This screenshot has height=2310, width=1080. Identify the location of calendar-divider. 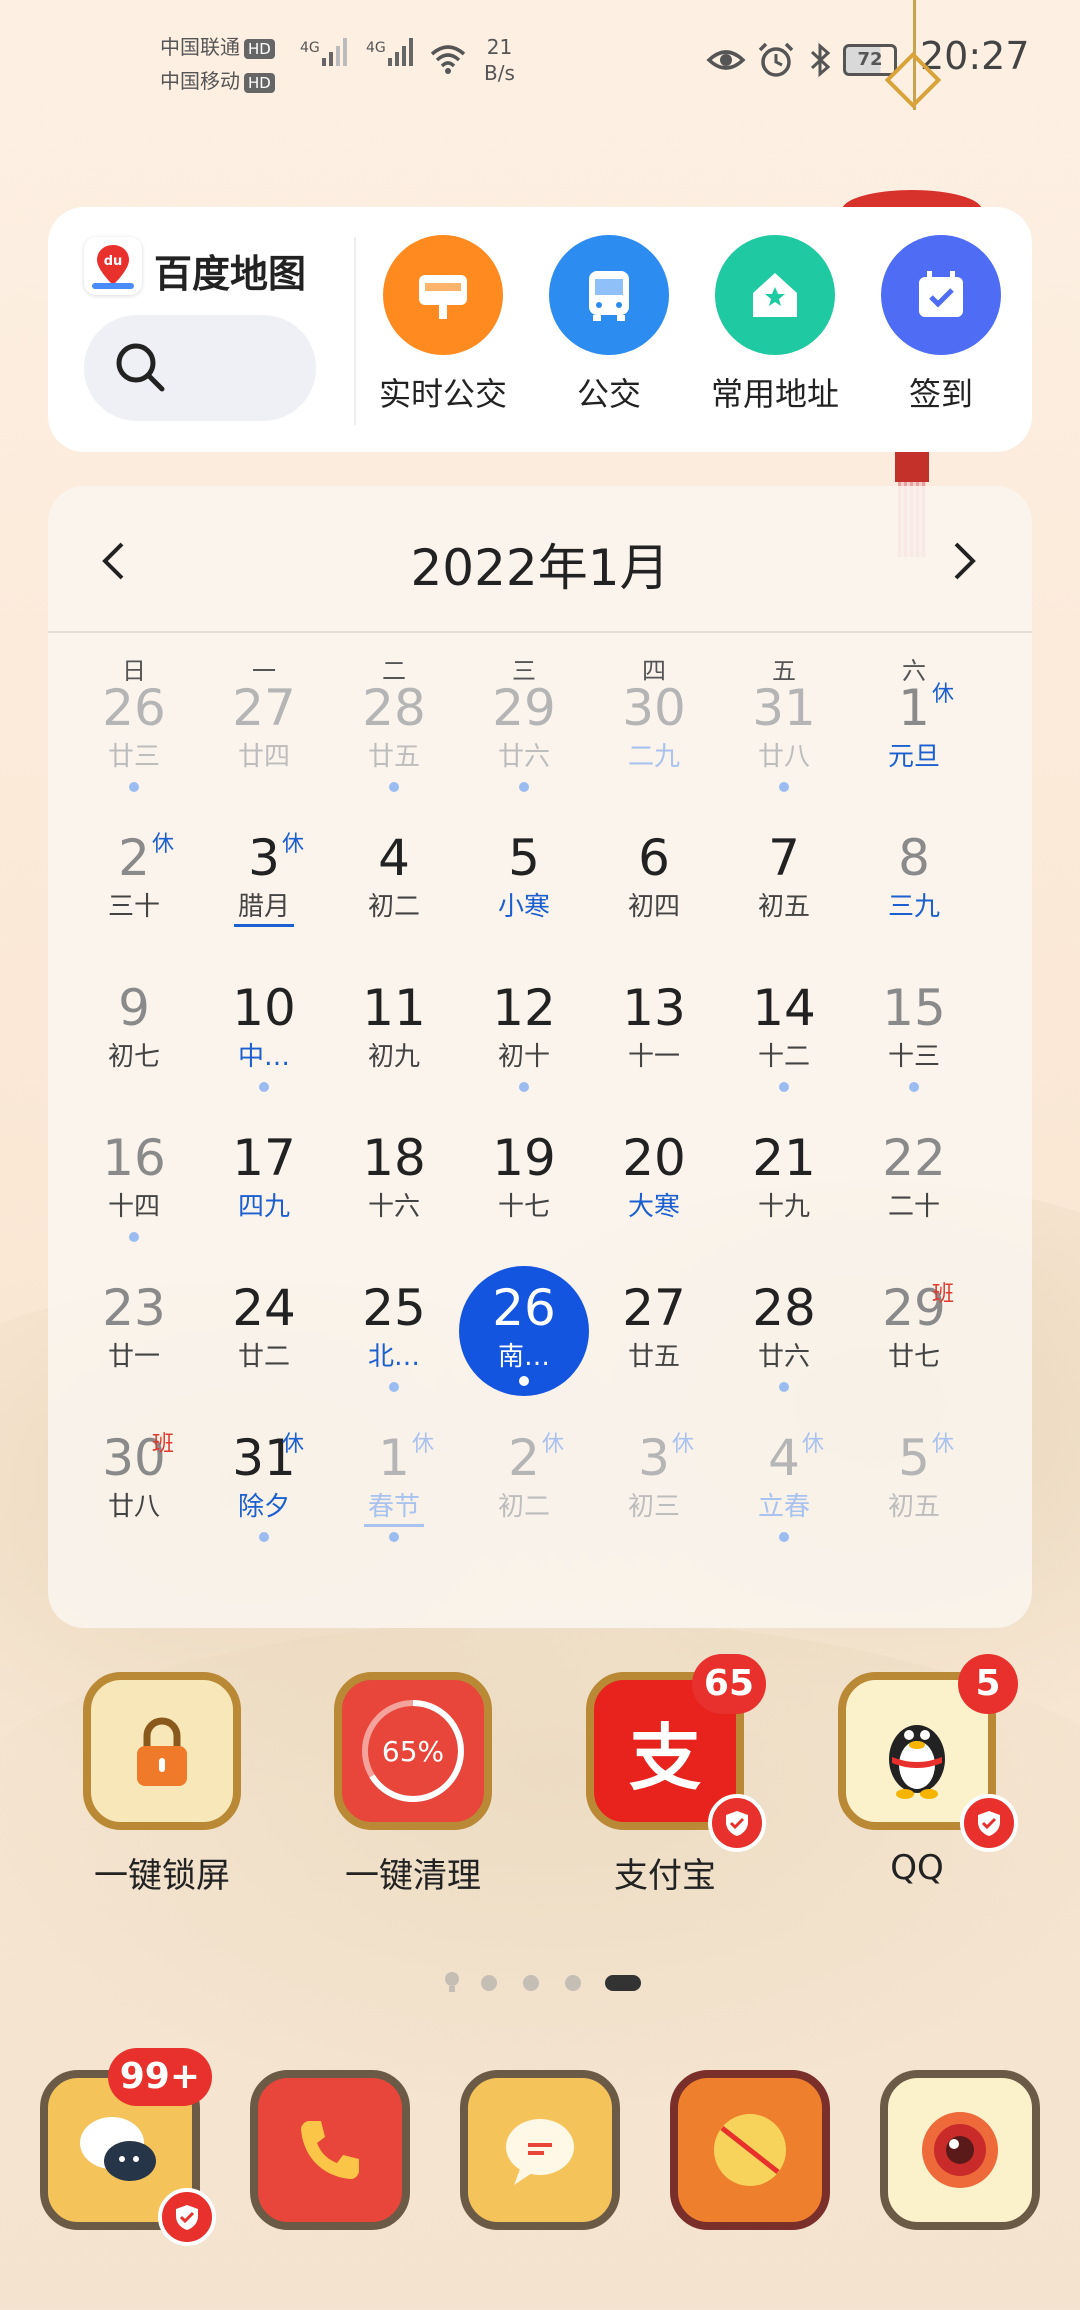
(540, 632).